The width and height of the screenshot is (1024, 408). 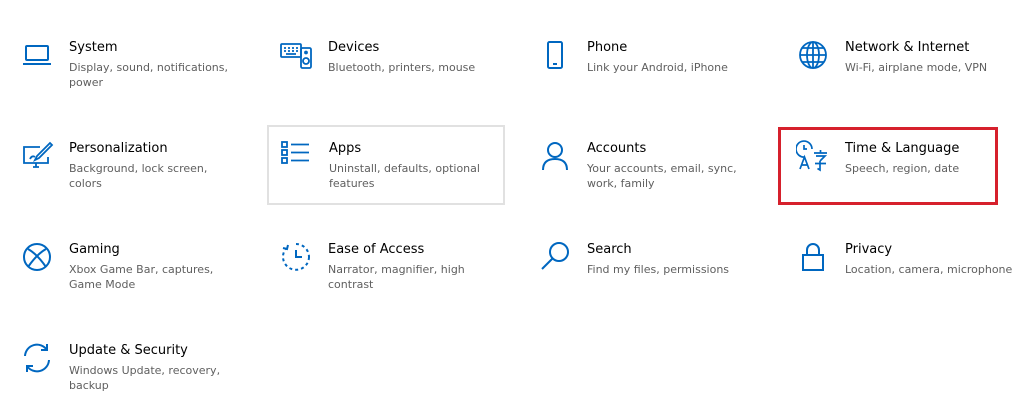 I want to click on xbox-icon, so click(x=37, y=257).